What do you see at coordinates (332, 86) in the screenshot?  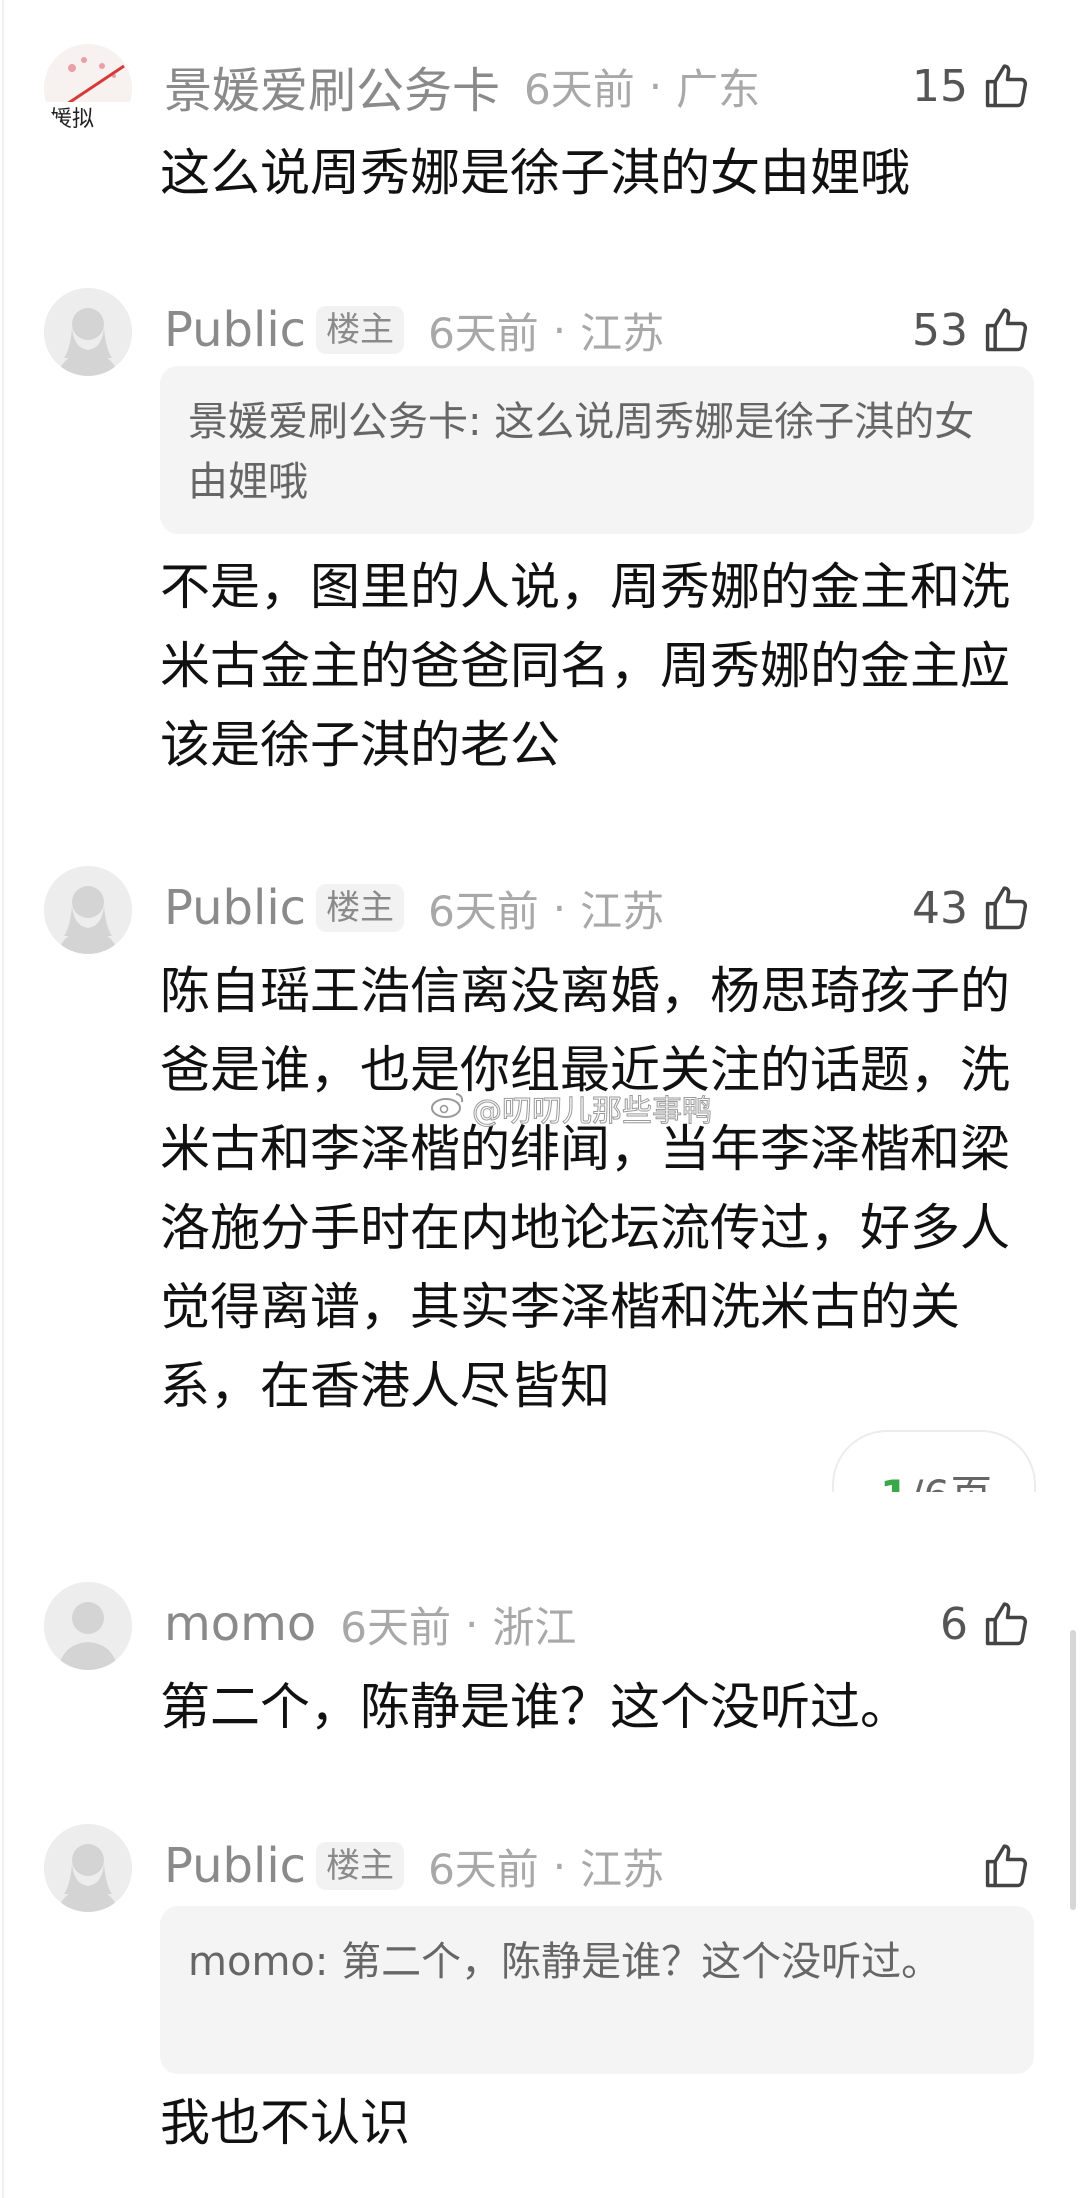 I see `username: 景媛爱刷公务卡` at bounding box center [332, 86].